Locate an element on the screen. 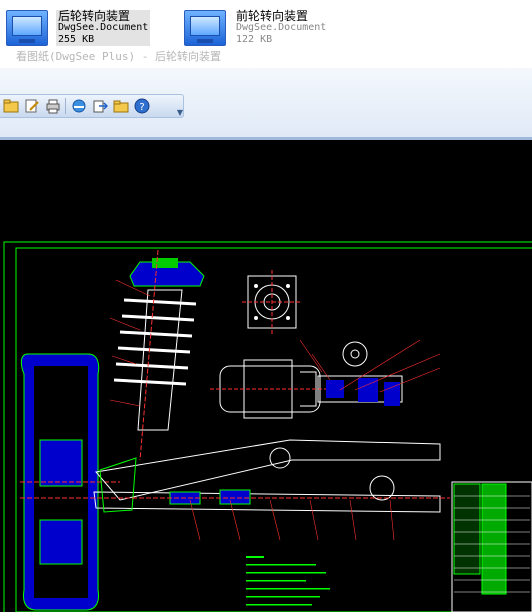 The height and width of the screenshot is (612, 532). file-size: 122 KB is located at coordinates (254, 39).